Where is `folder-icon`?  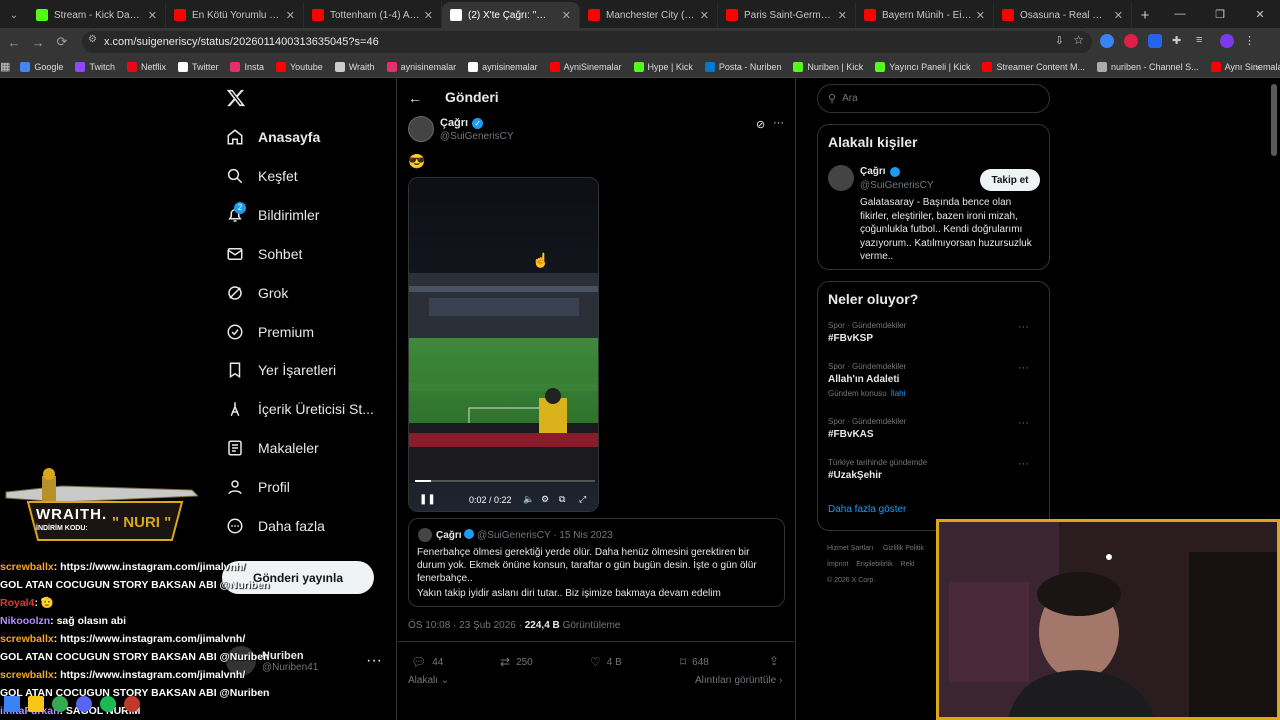 folder-icon is located at coordinates (36, 704).